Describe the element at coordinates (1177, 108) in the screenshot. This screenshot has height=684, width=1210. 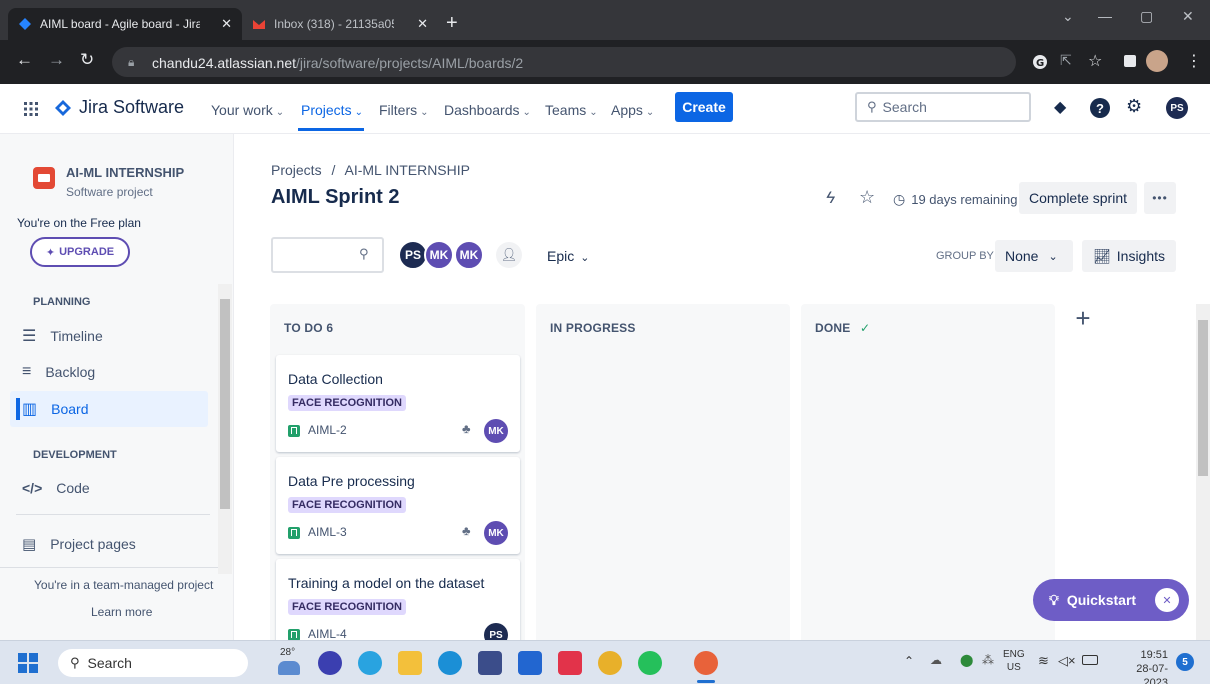
I see `user-avatar: PS` at that location.